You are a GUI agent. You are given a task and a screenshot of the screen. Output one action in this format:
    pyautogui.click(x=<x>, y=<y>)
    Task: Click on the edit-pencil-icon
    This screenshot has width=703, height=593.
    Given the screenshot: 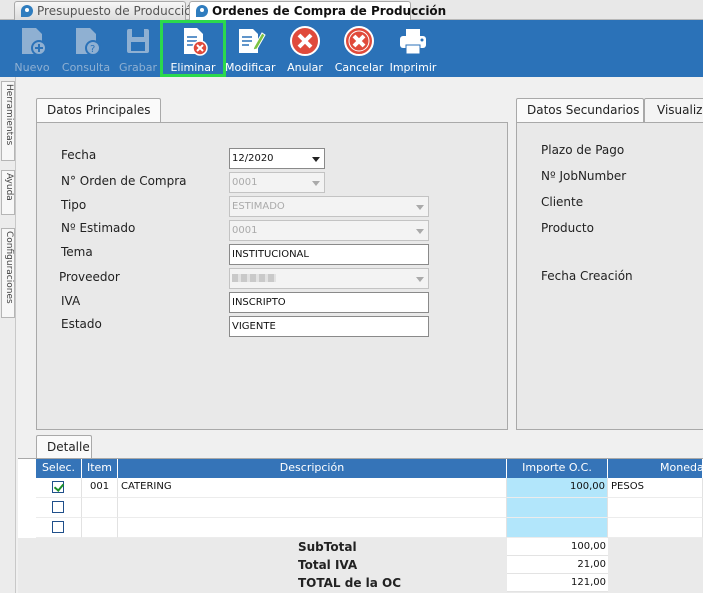 What is the action you would take?
    pyautogui.click(x=252, y=41)
    